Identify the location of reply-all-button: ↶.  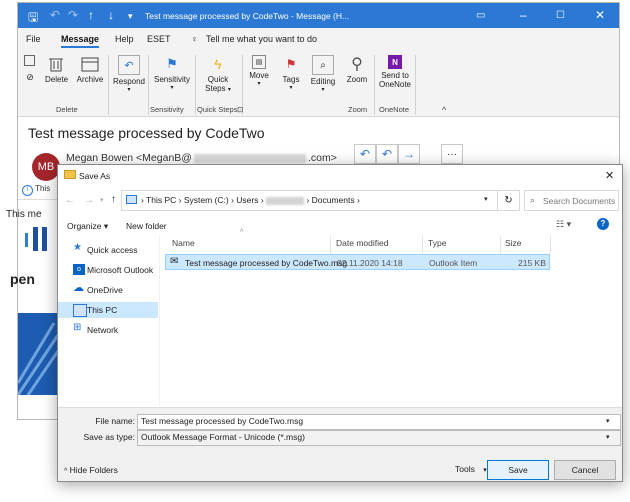
(387, 154).